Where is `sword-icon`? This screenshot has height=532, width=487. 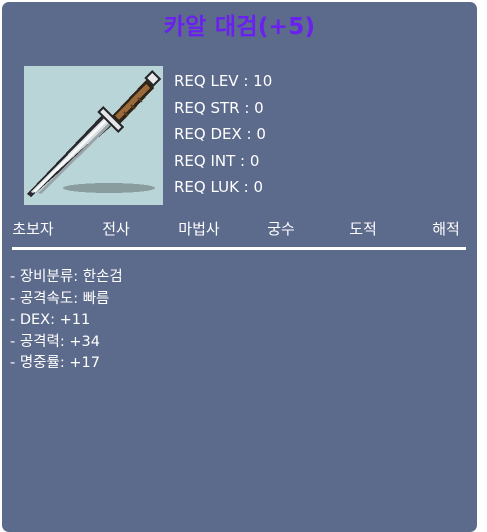
sword-icon is located at coordinates (94, 133).